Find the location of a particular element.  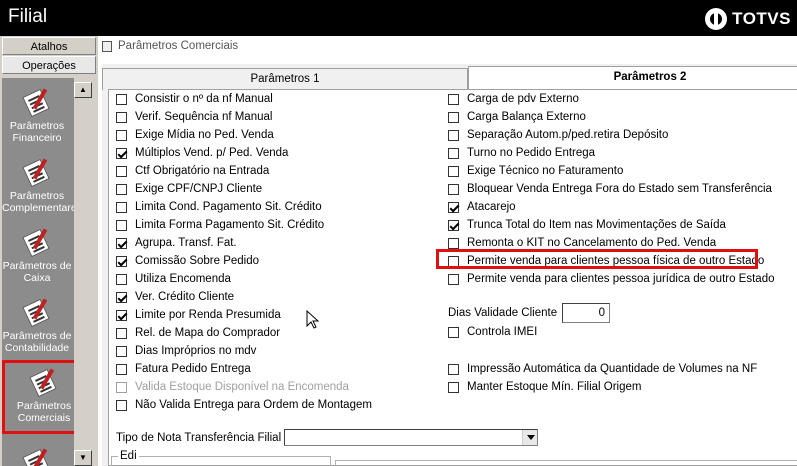

checkbox-manter-estoque-min-filial-origem: Manter Estoque Mín. Filial Origem is located at coordinates (544, 387).